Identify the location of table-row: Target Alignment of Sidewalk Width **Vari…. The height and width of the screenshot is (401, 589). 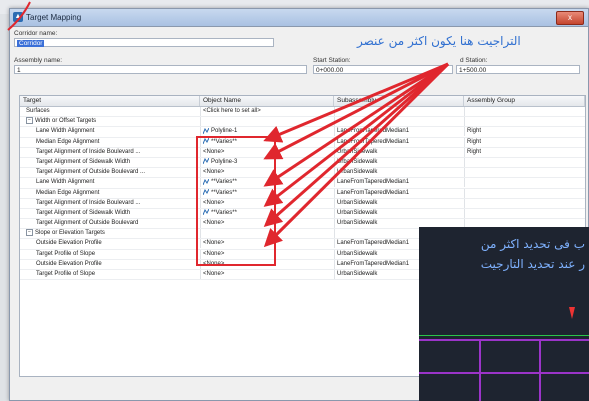
(303, 214).